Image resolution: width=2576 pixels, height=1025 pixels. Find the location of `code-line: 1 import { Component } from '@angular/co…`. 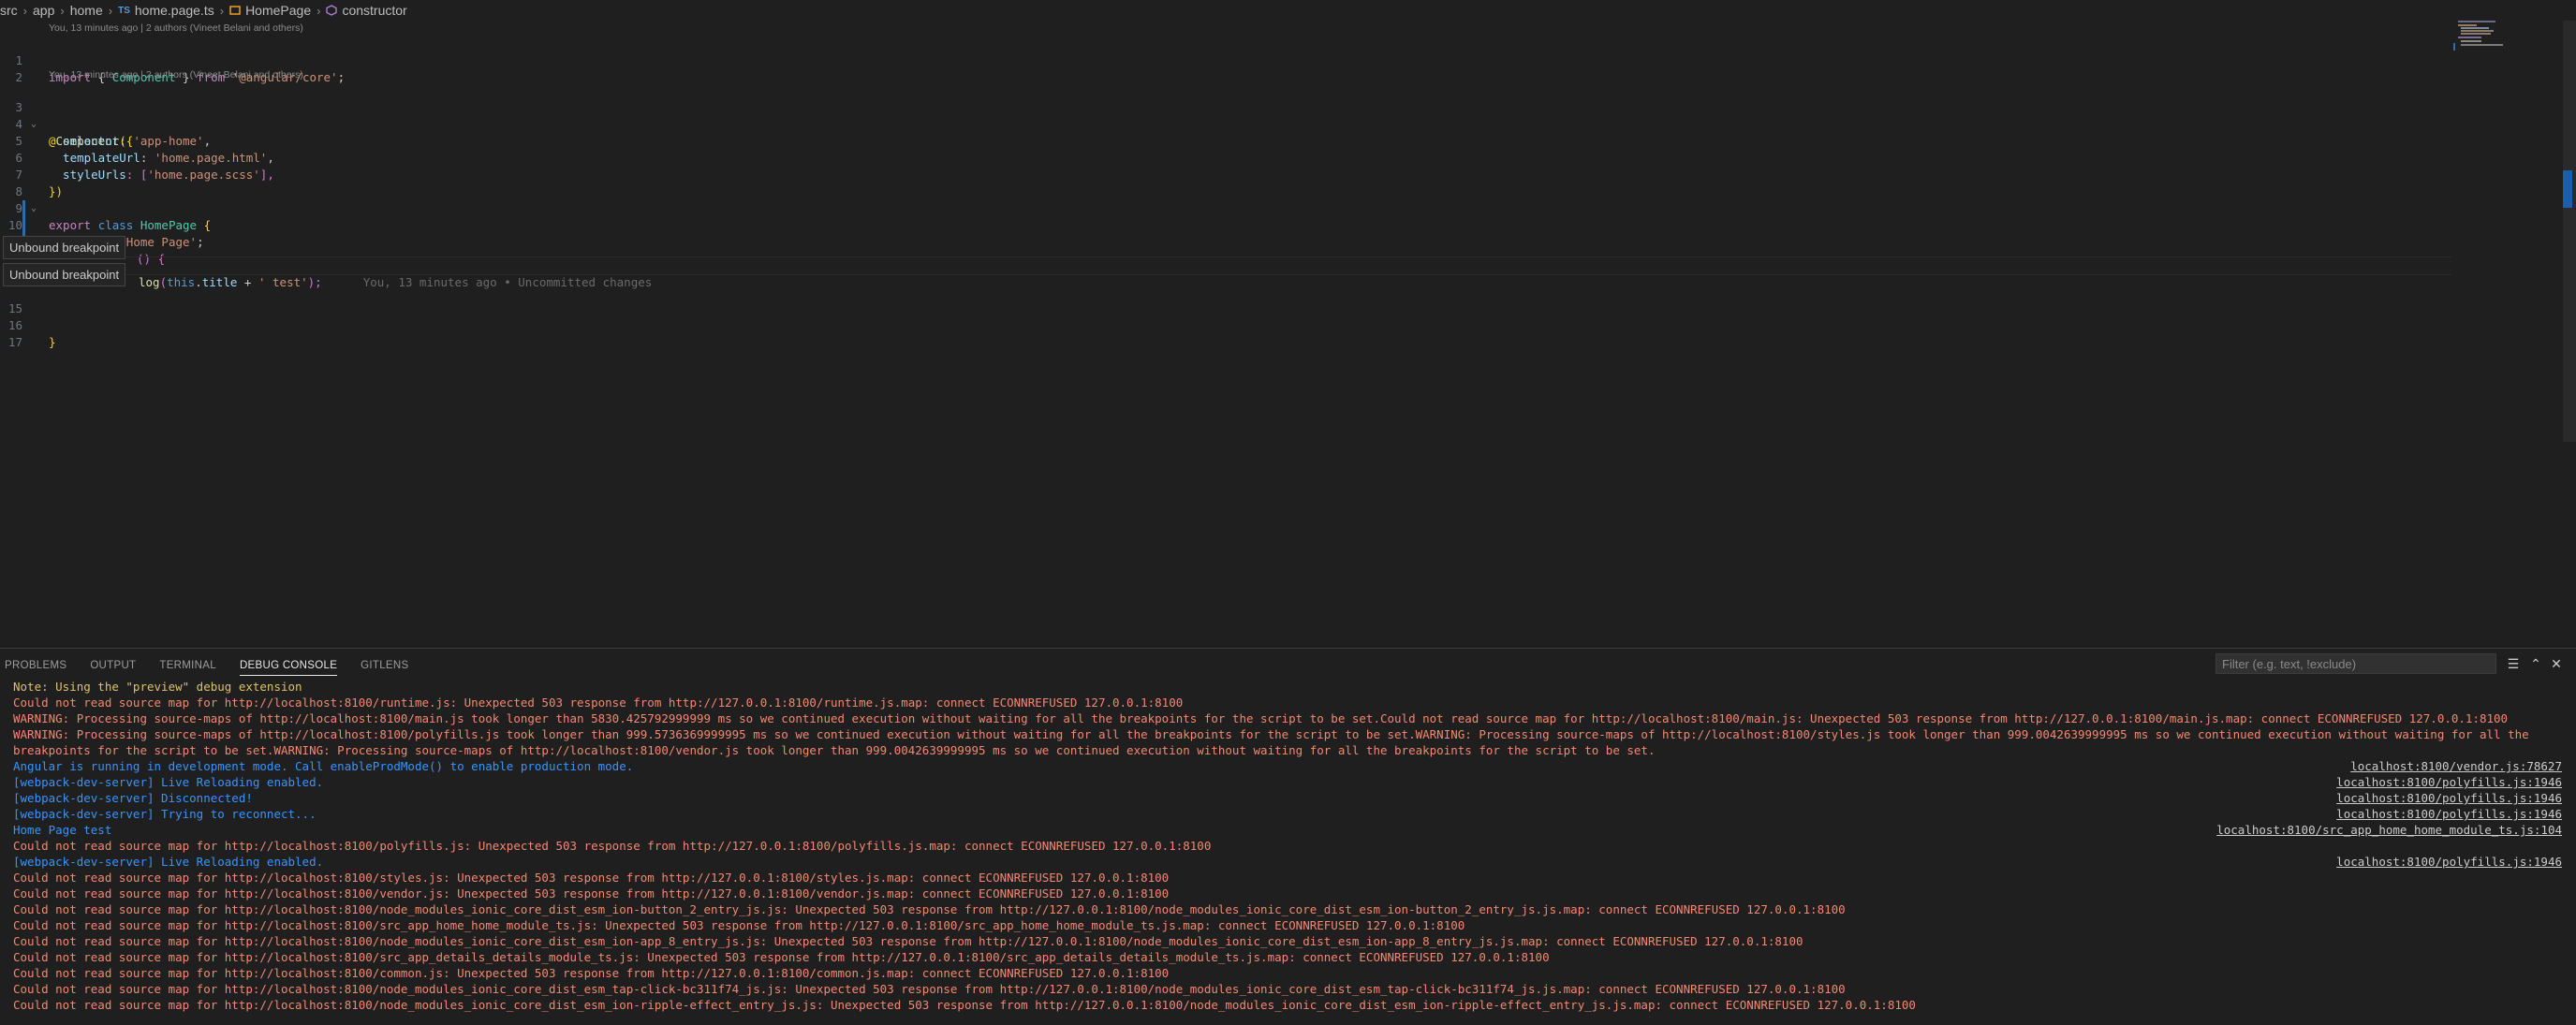

code-line: 1 import { Component } from '@angular/co… is located at coordinates (1226, 60).